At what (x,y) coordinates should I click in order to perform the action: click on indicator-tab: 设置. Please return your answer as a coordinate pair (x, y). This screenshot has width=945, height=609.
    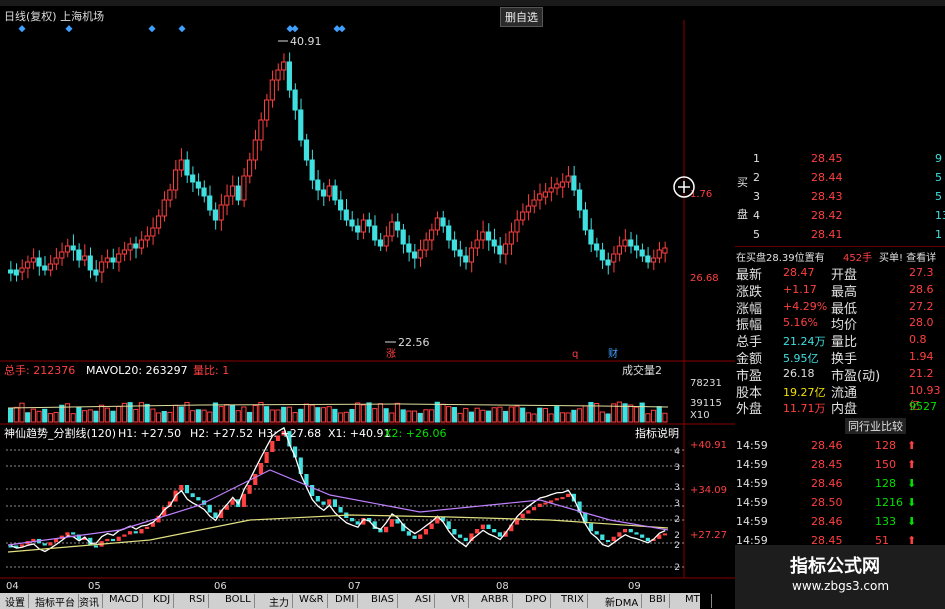
    Looking at the image, I should click on (15, 601).